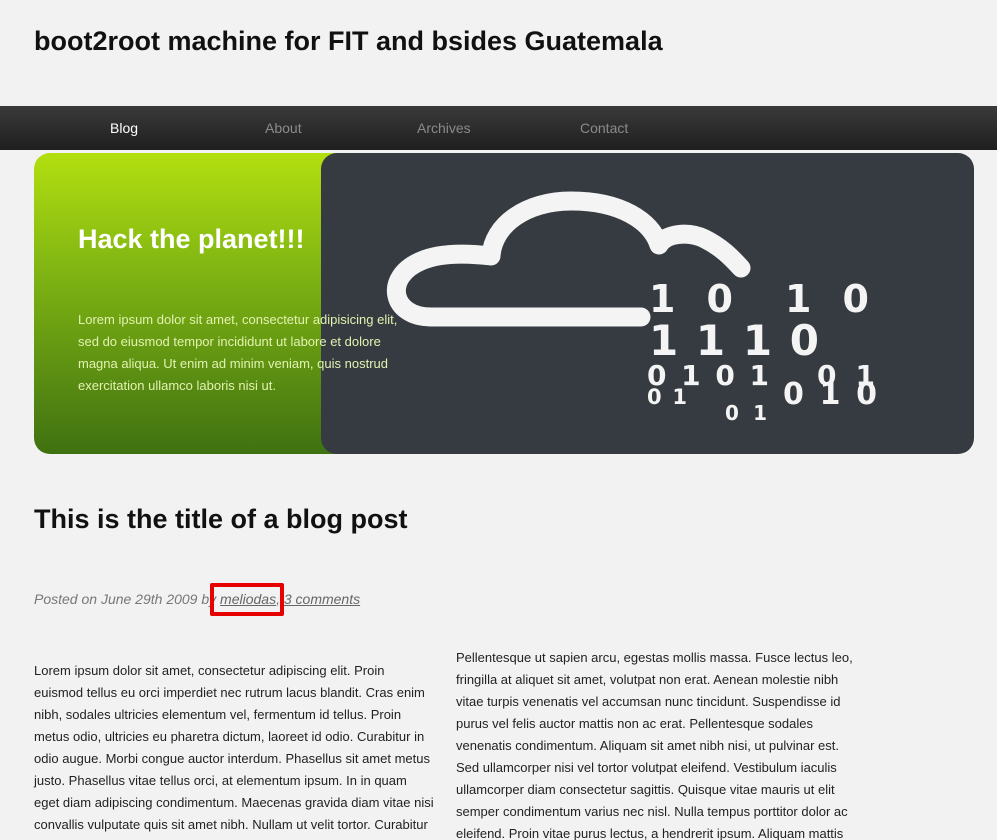 The height and width of the screenshot is (840, 997). Describe the element at coordinates (444, 128) in the screenshot. I see `nav-item-archives: Archives` at that location.